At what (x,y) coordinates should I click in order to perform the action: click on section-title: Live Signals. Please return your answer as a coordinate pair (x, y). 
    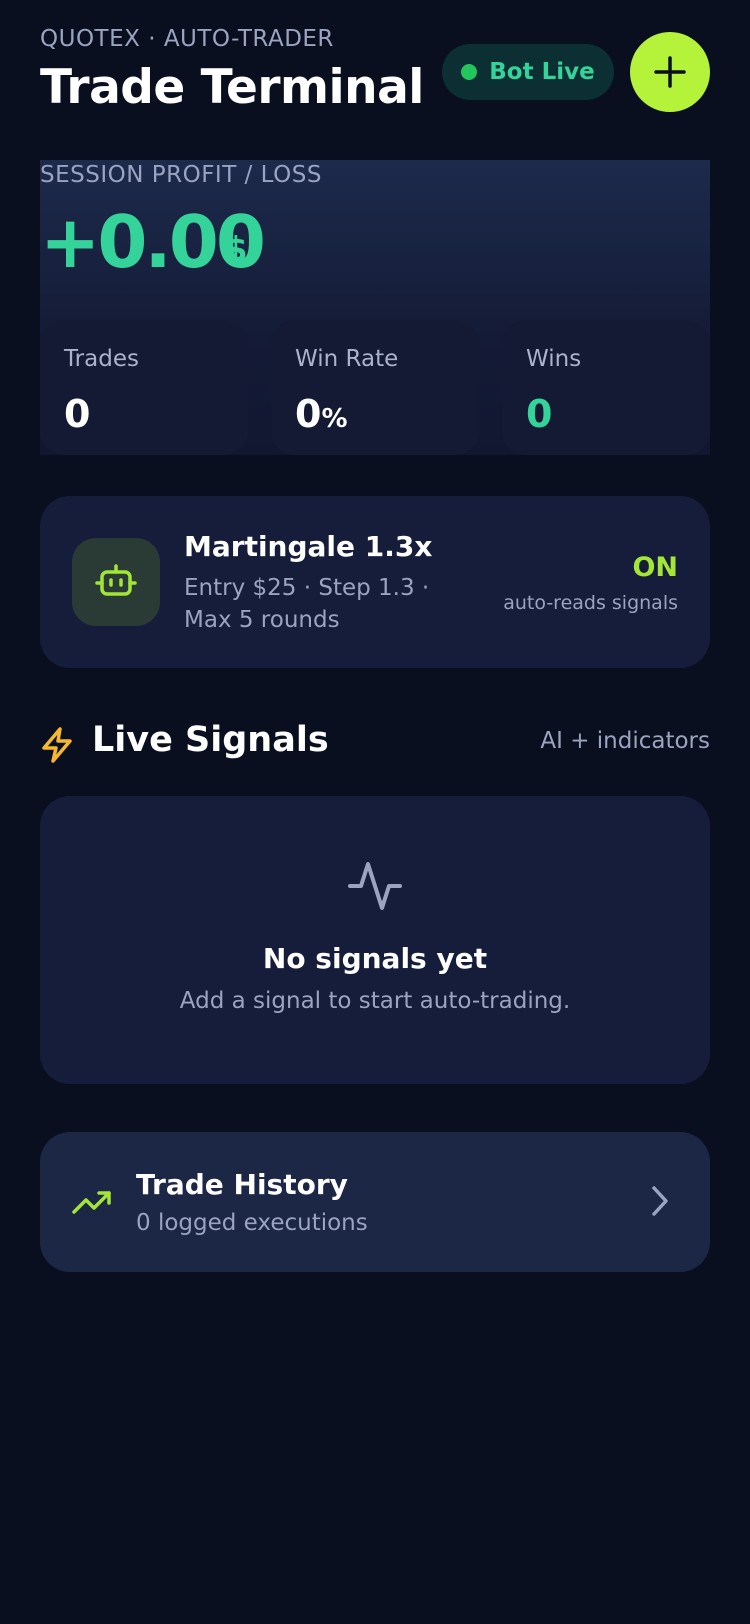
    Looking at the image, I should click on (210, 740).